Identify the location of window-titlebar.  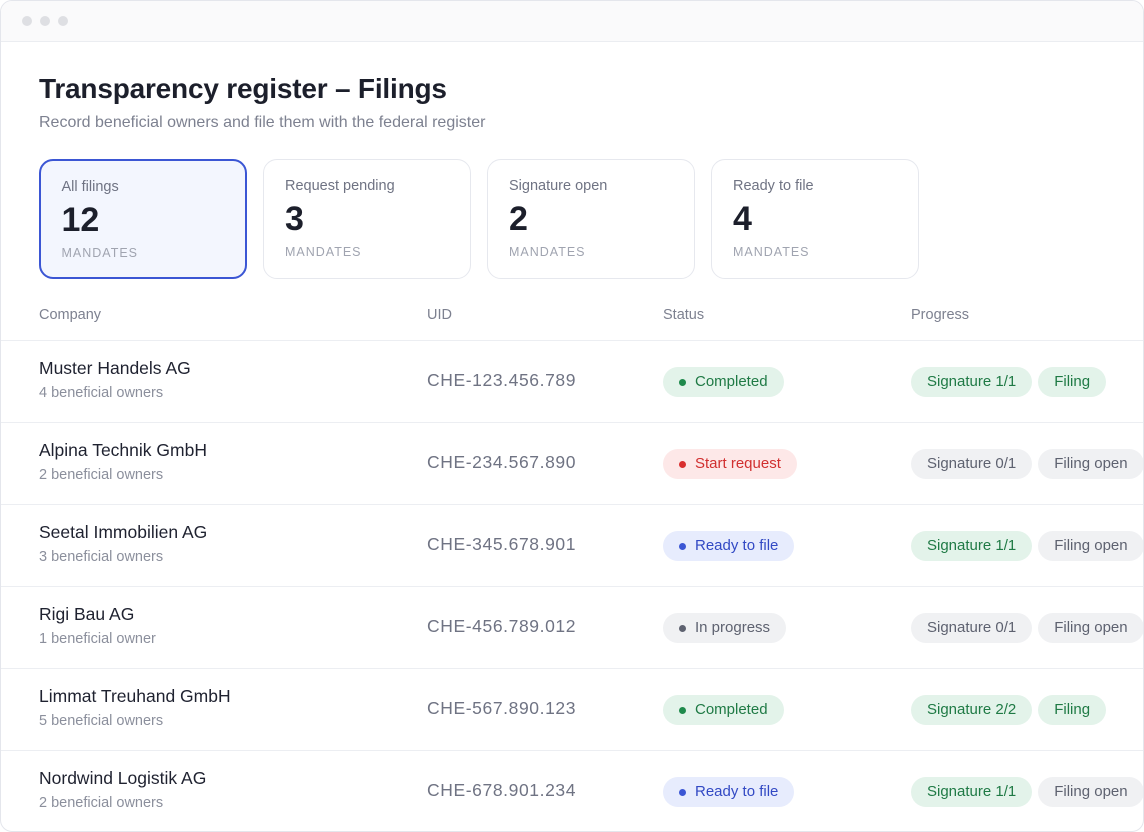
(572, 21).